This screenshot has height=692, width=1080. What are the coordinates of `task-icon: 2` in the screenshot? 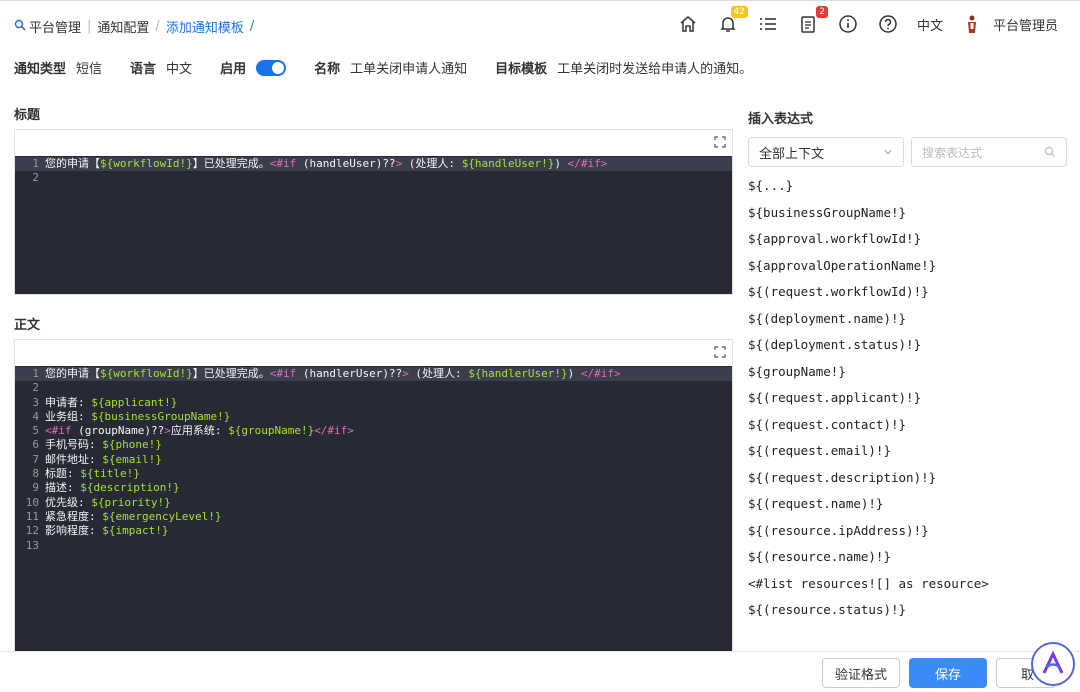 It's located at (812, 20).